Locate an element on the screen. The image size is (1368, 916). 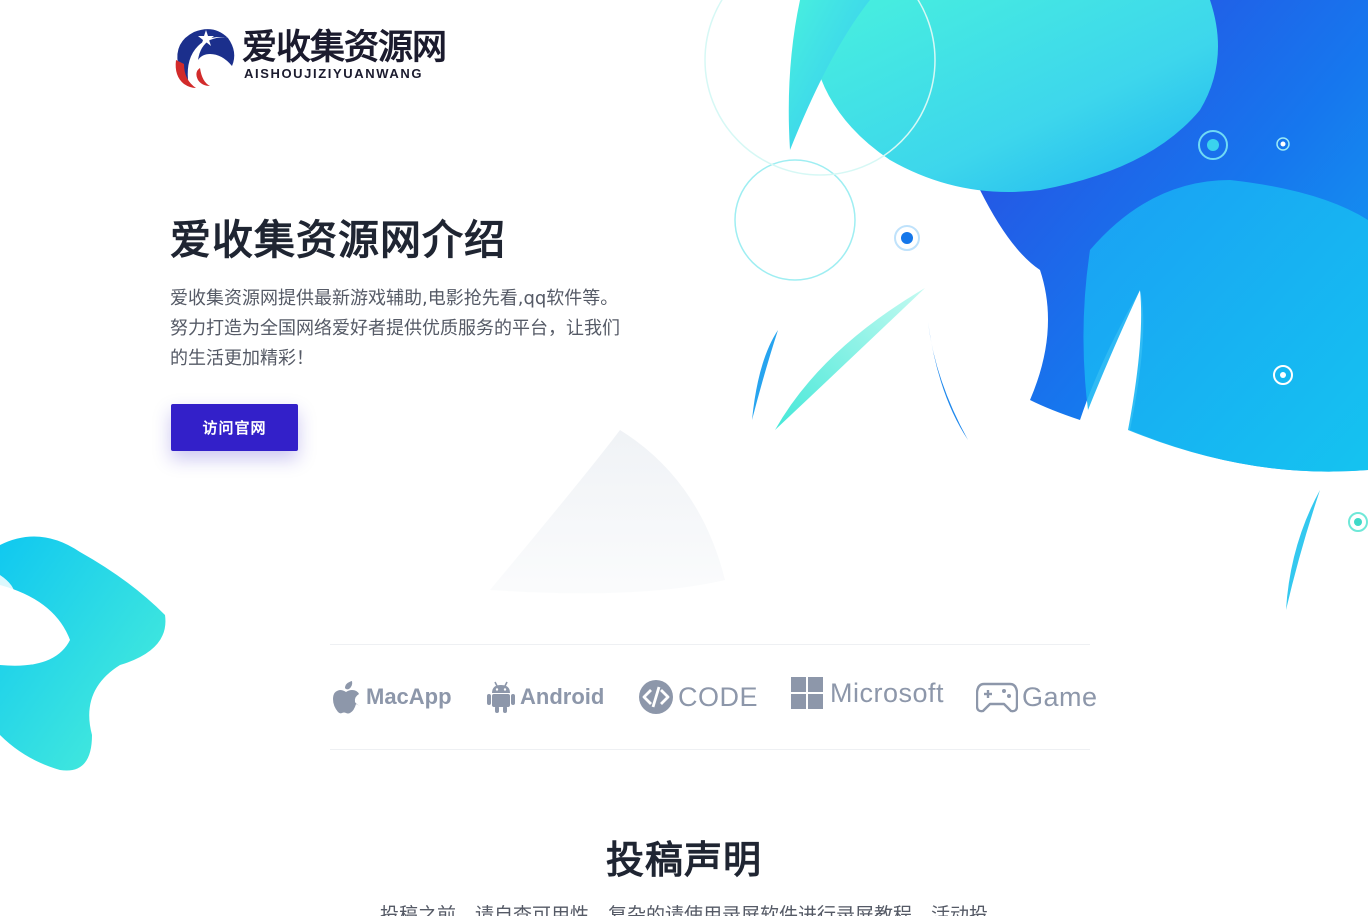
site-logo: 爱收集资源网 AISHOUJIZIYUANWANG is located at coordinates (320, 57).